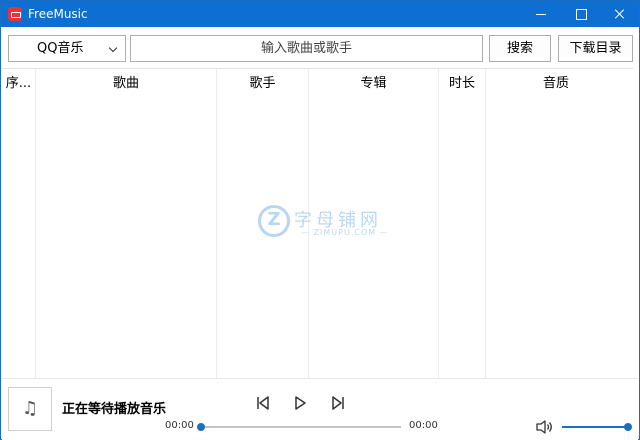  Describe the element at coordinates (113, 48) in the screenshot. I see `chevron-down-icon` at that location.